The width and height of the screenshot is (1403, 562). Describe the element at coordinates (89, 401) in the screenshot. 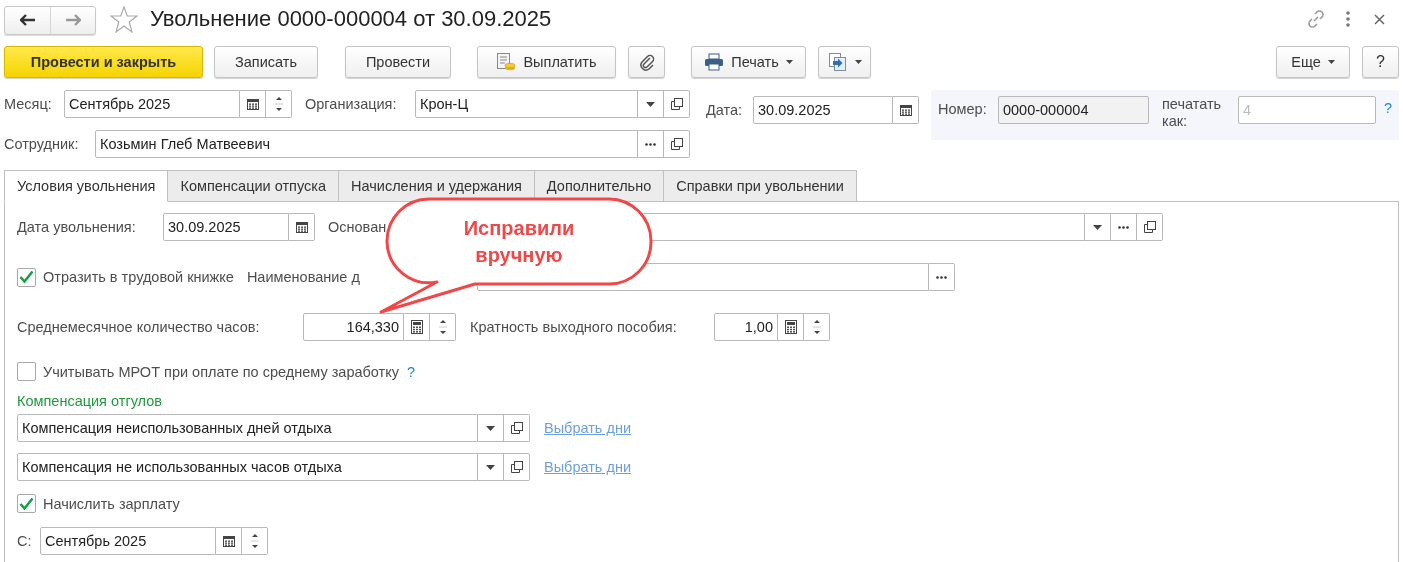

I see `section-title: Компенсация отгулов` at that location.